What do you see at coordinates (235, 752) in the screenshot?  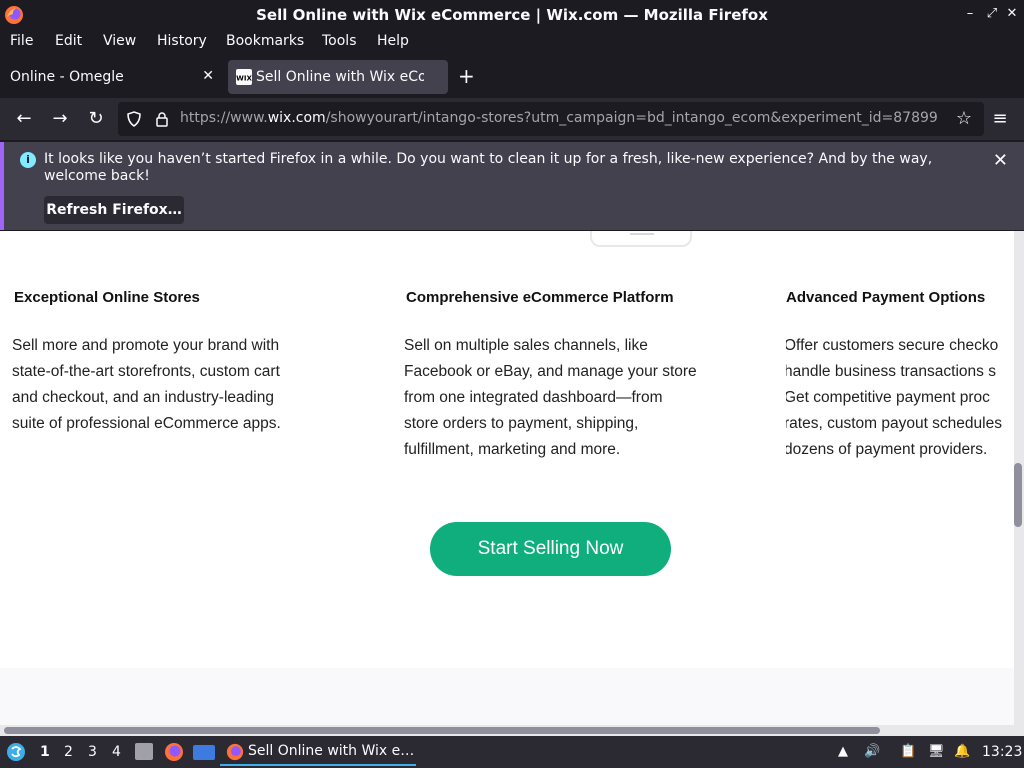 I see `firefox-task-icon` at bounding box center [235, 752].